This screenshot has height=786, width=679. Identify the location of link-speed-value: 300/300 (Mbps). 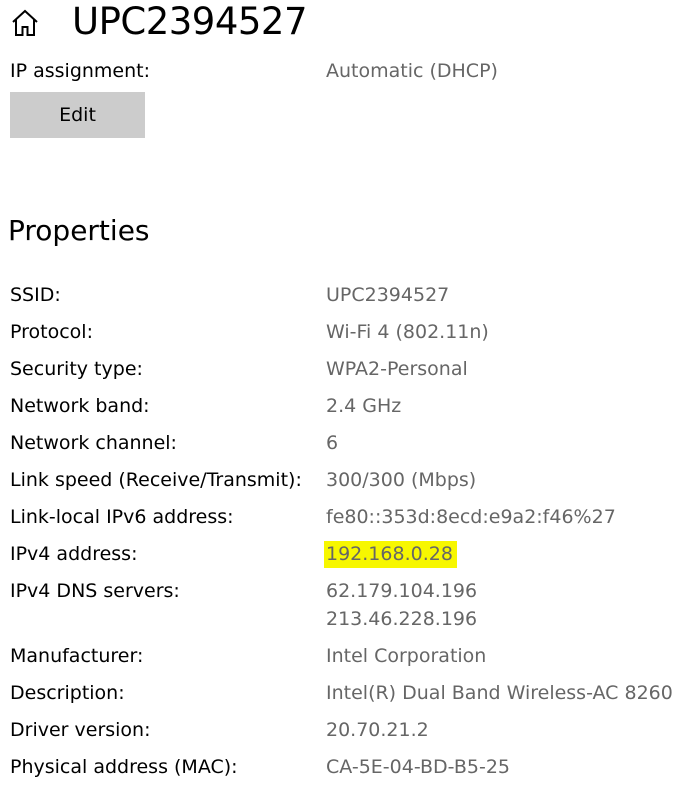
(401, 480).